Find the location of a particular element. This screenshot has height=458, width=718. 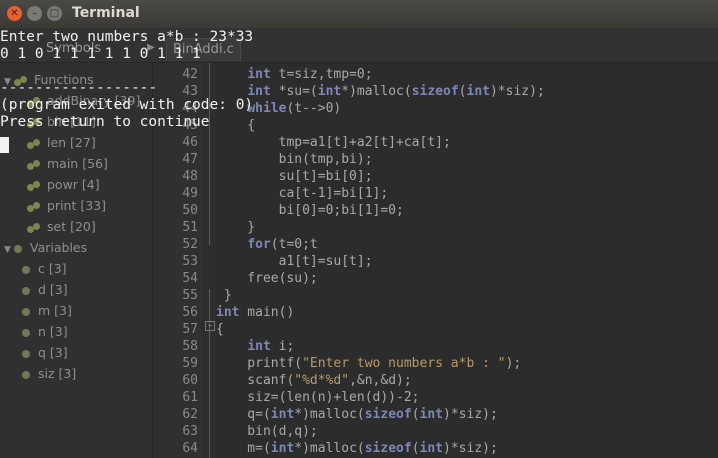

terminal-line: Enter two numbers a*b : 23*33 is located at coordinates (127, 37).